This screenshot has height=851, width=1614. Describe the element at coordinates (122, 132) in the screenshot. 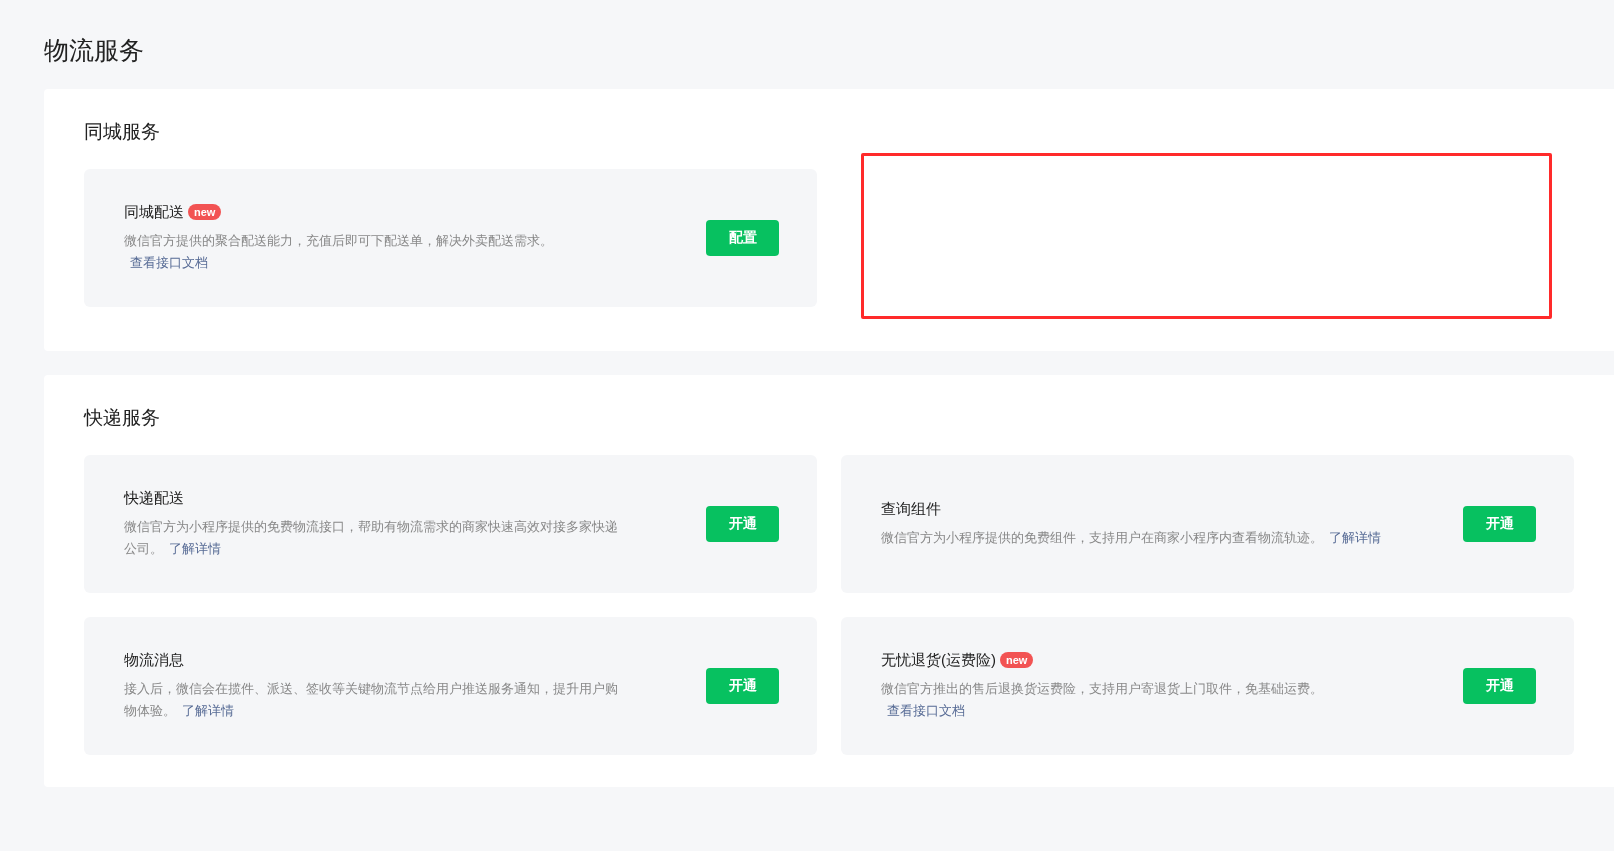

I see `section-title: 同城服务` at that location.